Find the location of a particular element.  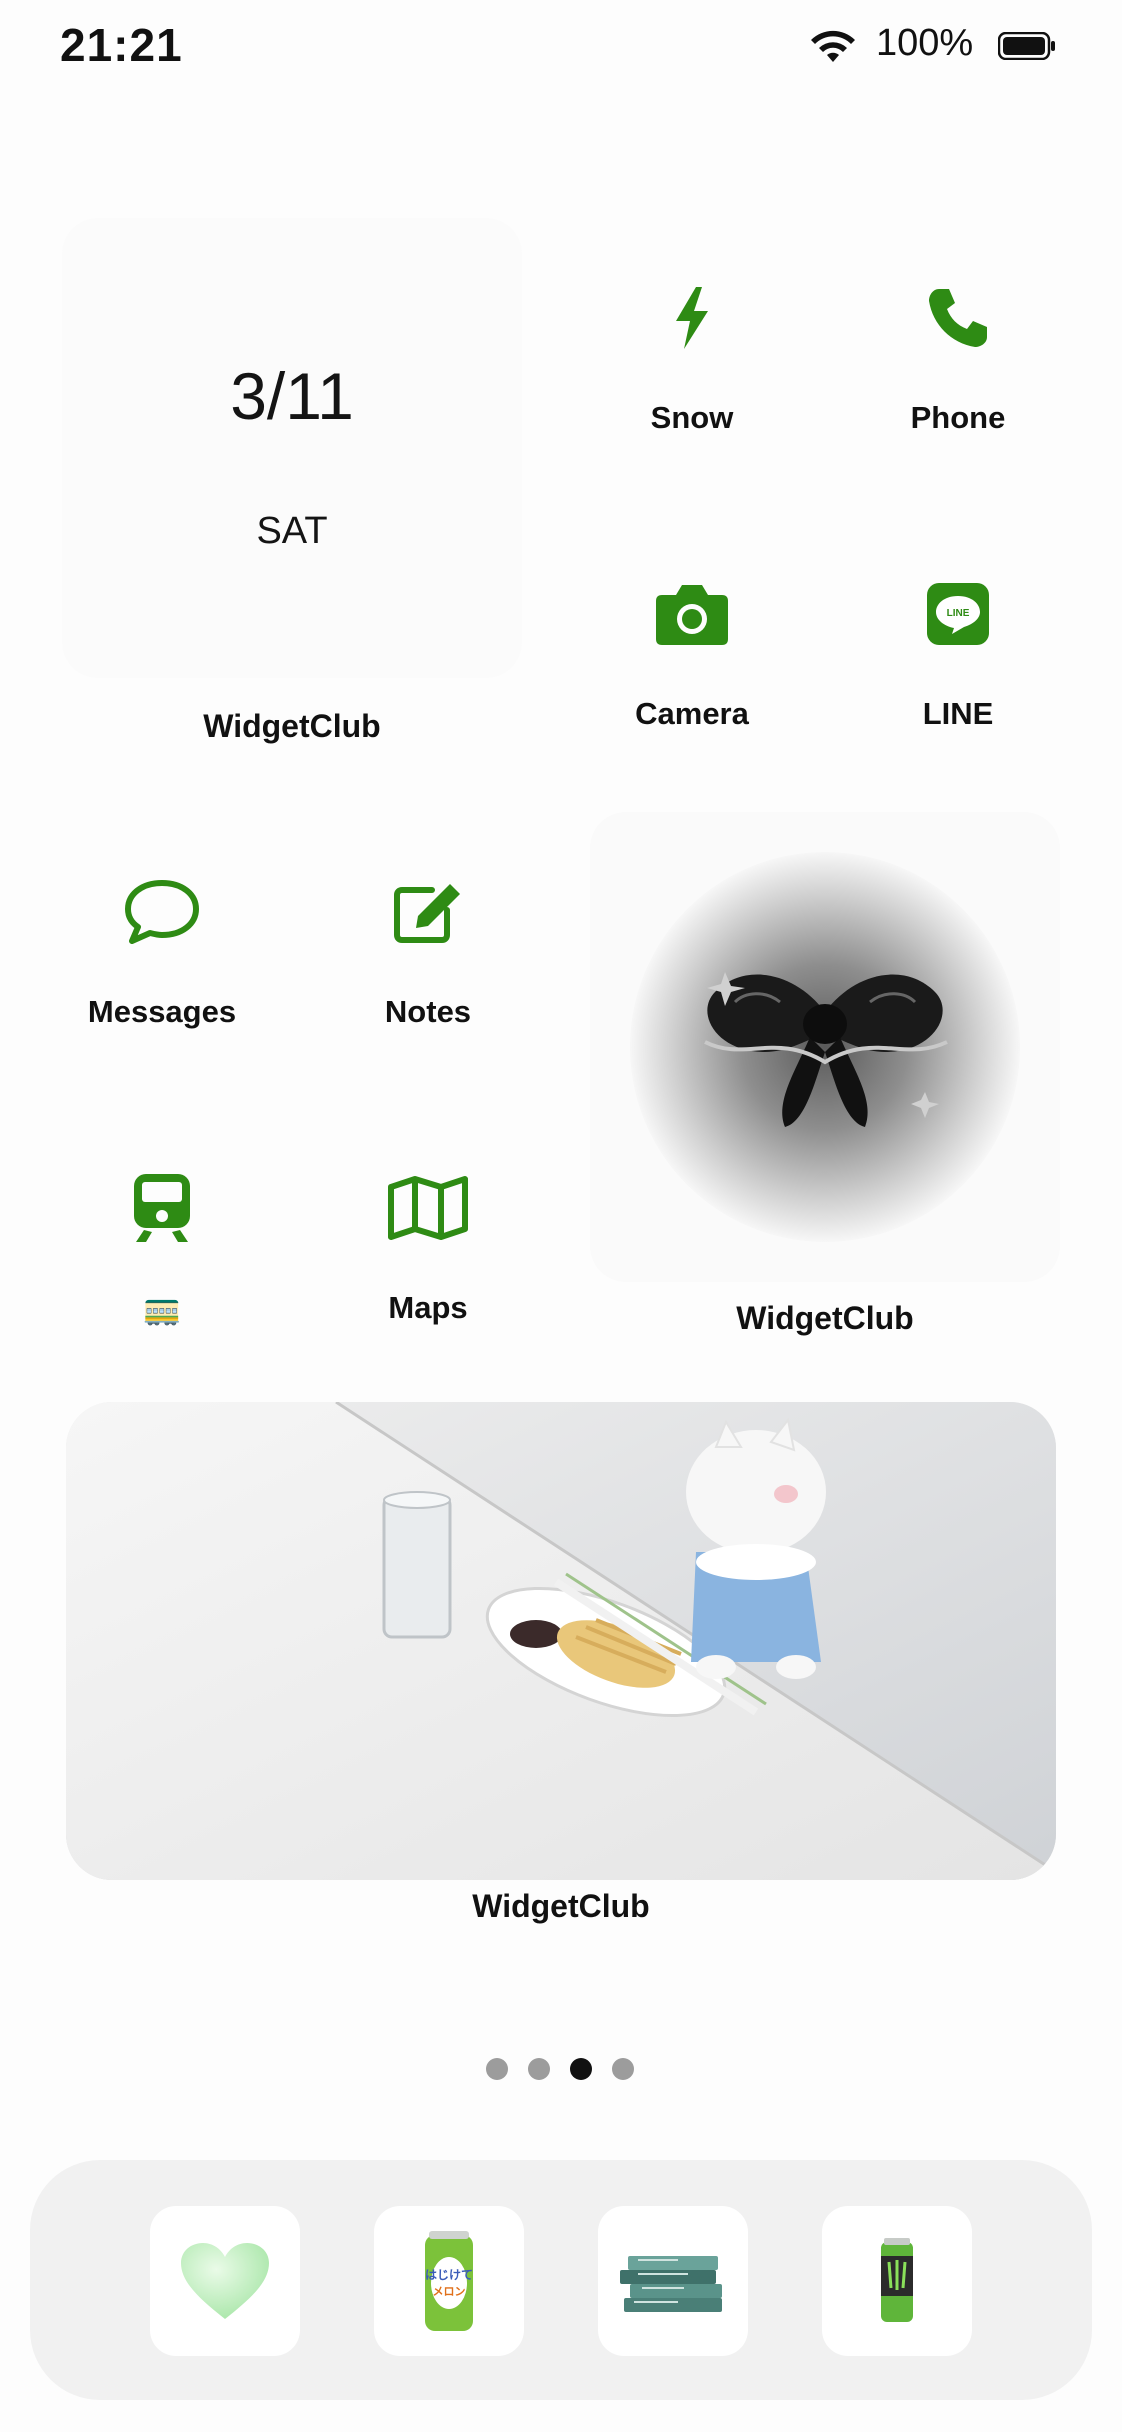

melon-soda-can-icon: はじけて メロン is located at coordinates (449, 2281).